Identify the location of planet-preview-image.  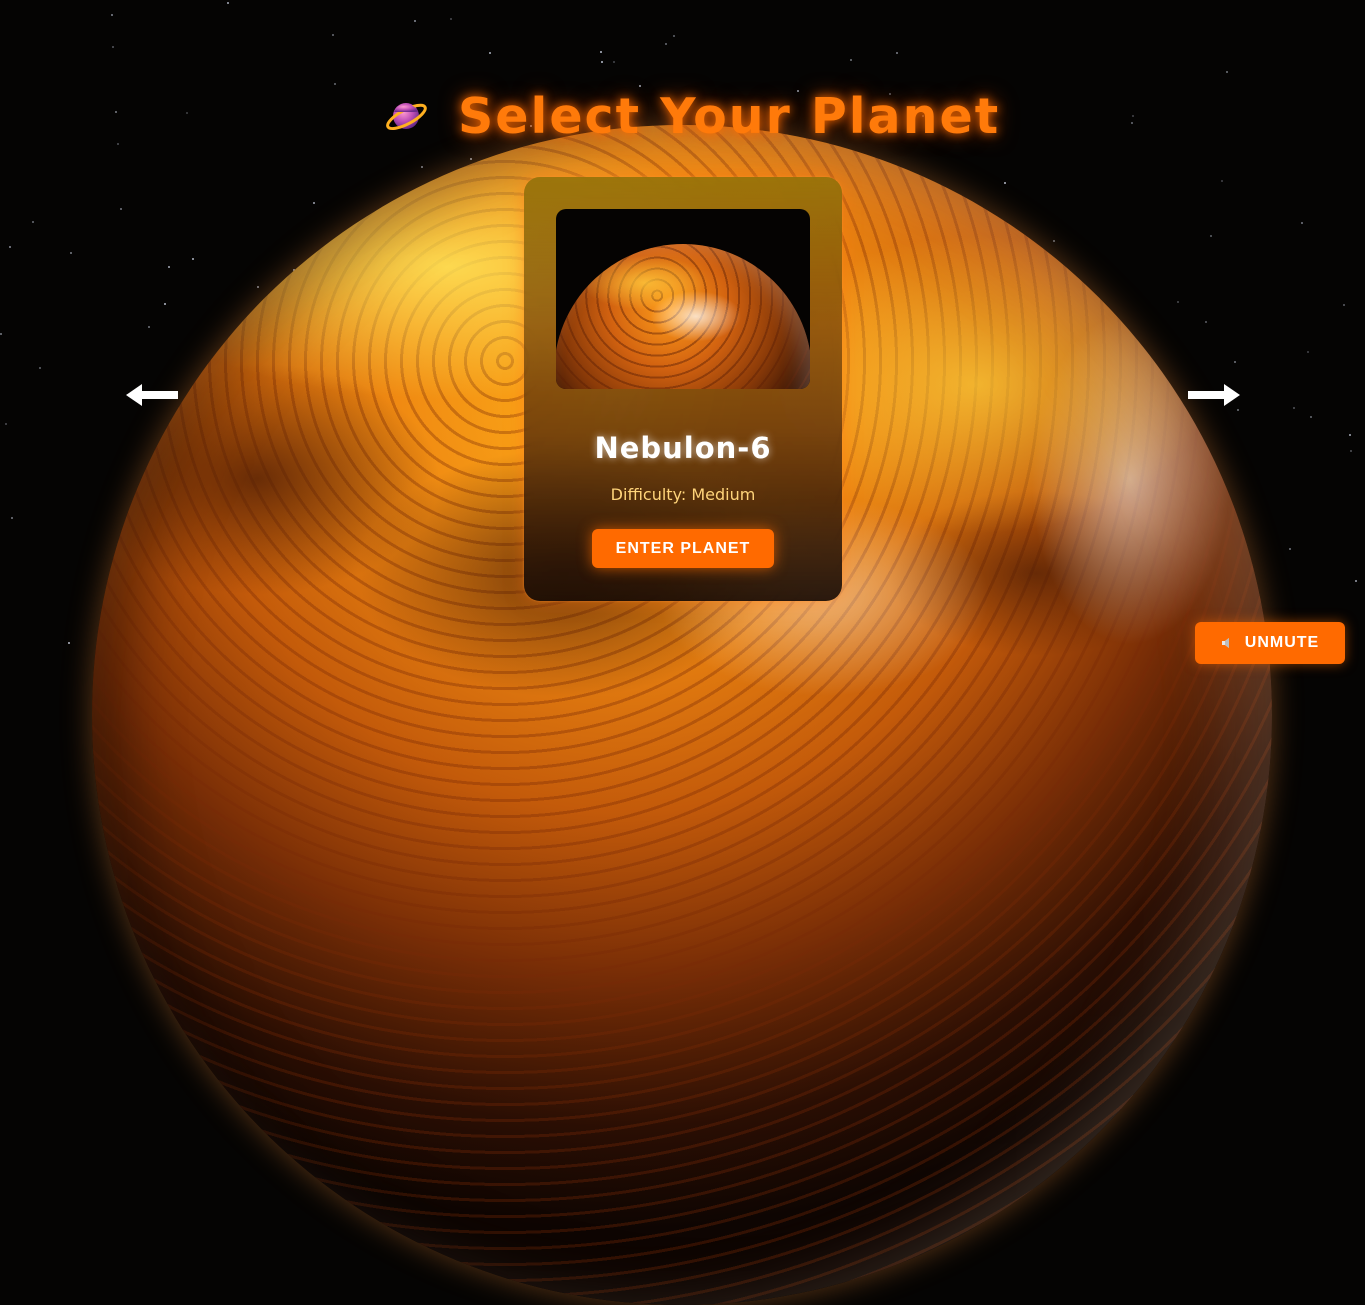
(683, 299).